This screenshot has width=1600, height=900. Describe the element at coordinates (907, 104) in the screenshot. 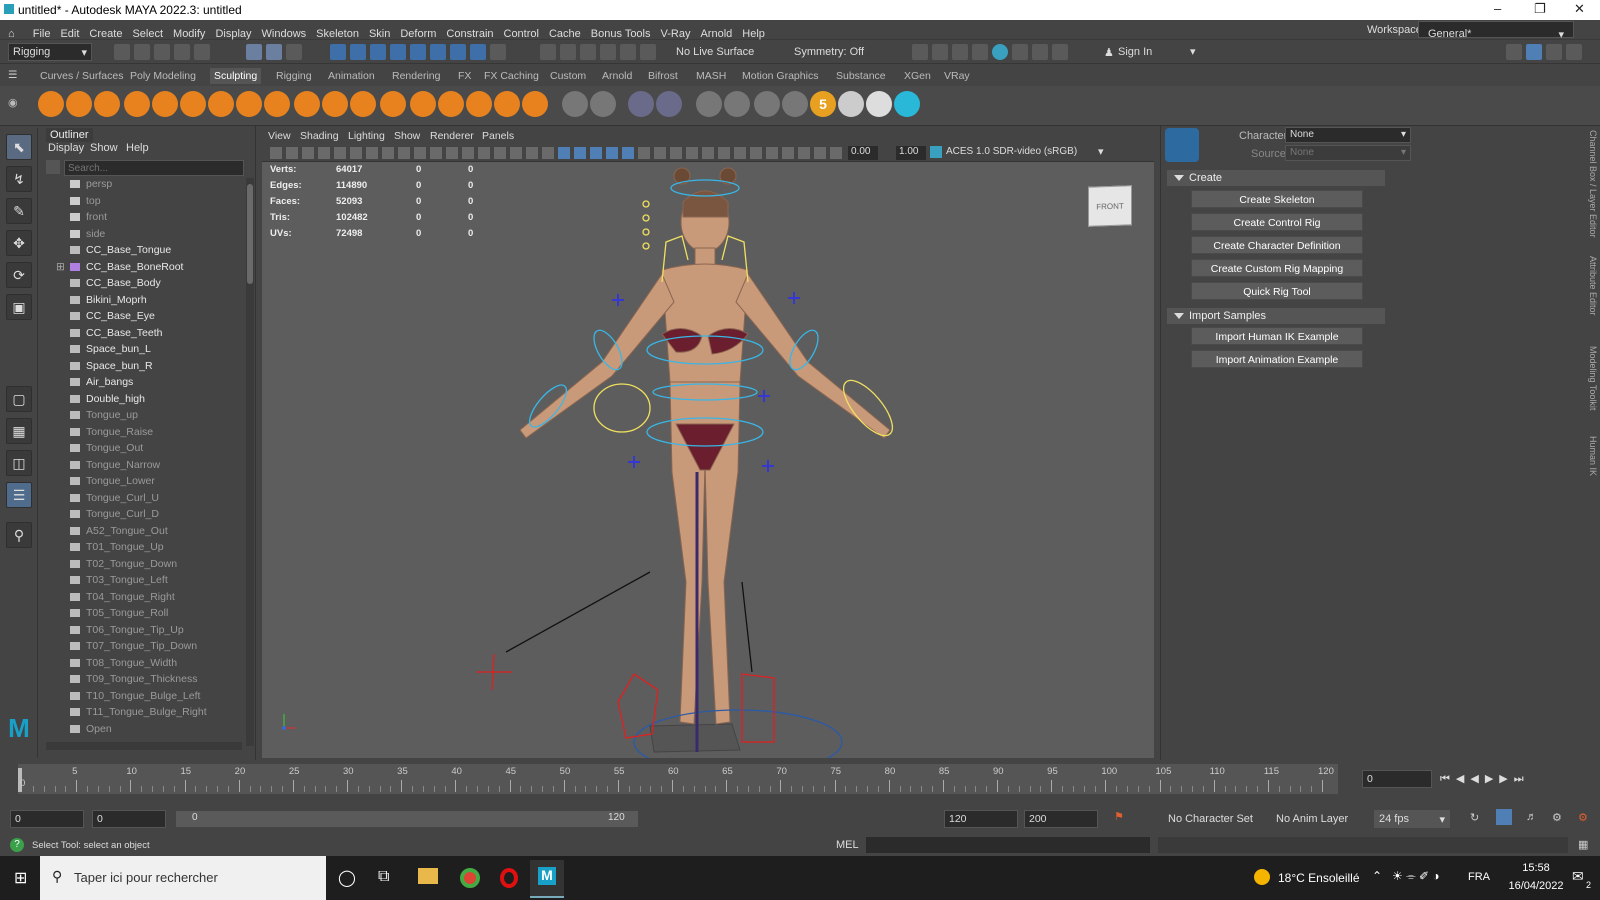

I see `jack-tool-icon` at that location.